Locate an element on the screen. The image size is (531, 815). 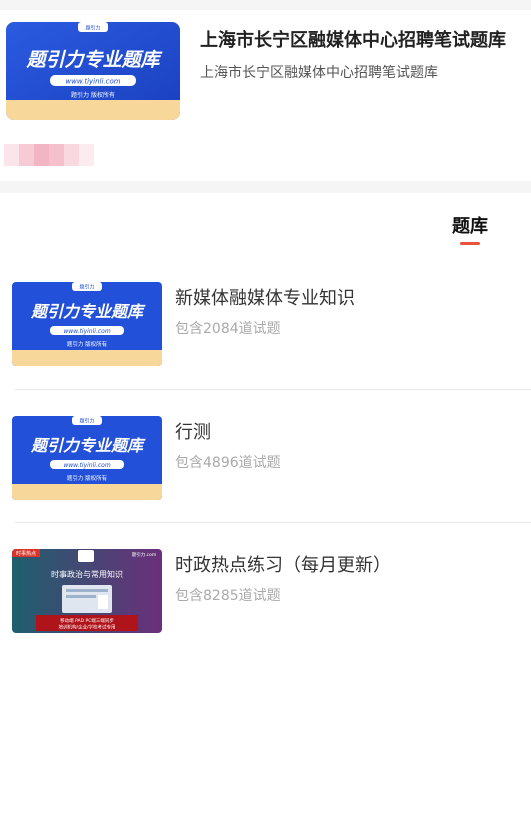
page-title: 上海市长宁区融媒体中心招聘笔试题库 is located at coordinates (353, 40).